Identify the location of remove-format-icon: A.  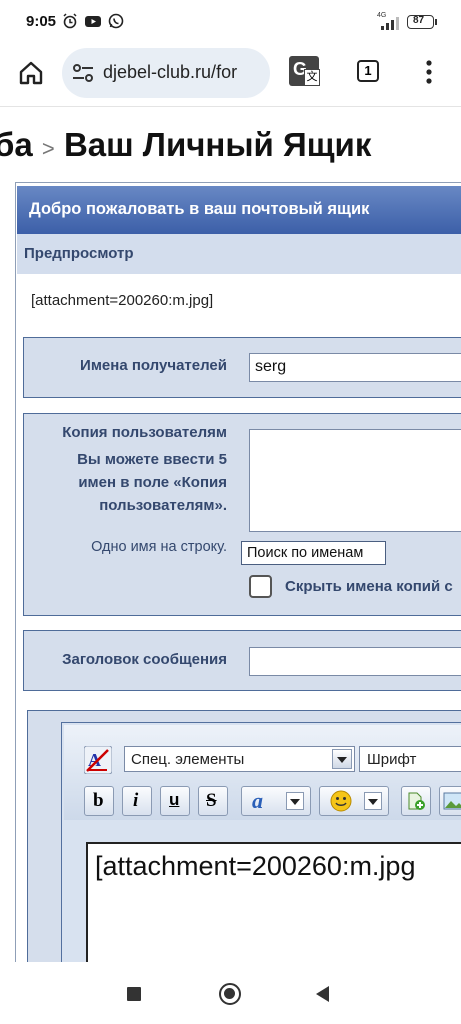
(98, 760).